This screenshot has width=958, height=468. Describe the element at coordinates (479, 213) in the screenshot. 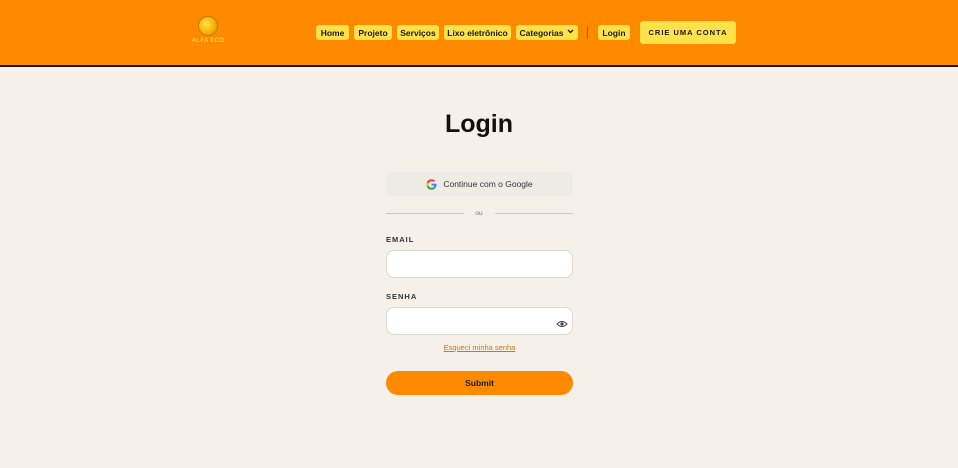

I see `divider-or: ou` at that location.